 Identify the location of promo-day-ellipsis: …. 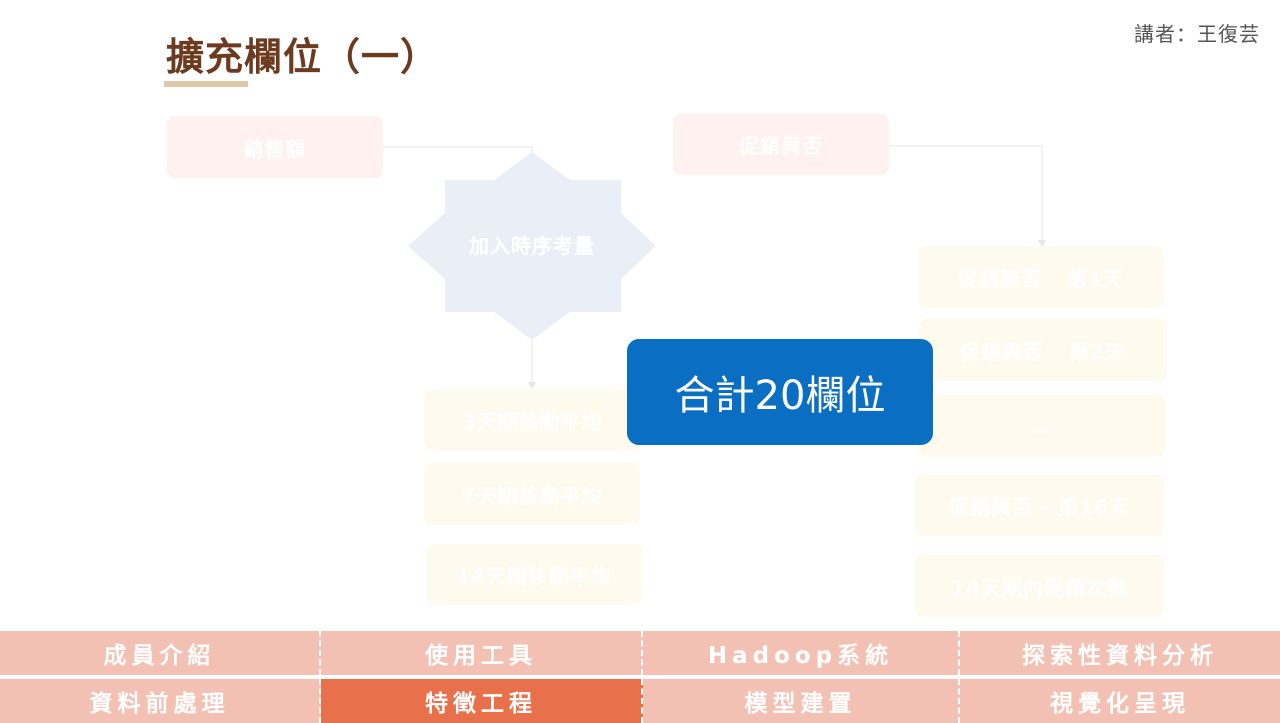
(1042, 426).